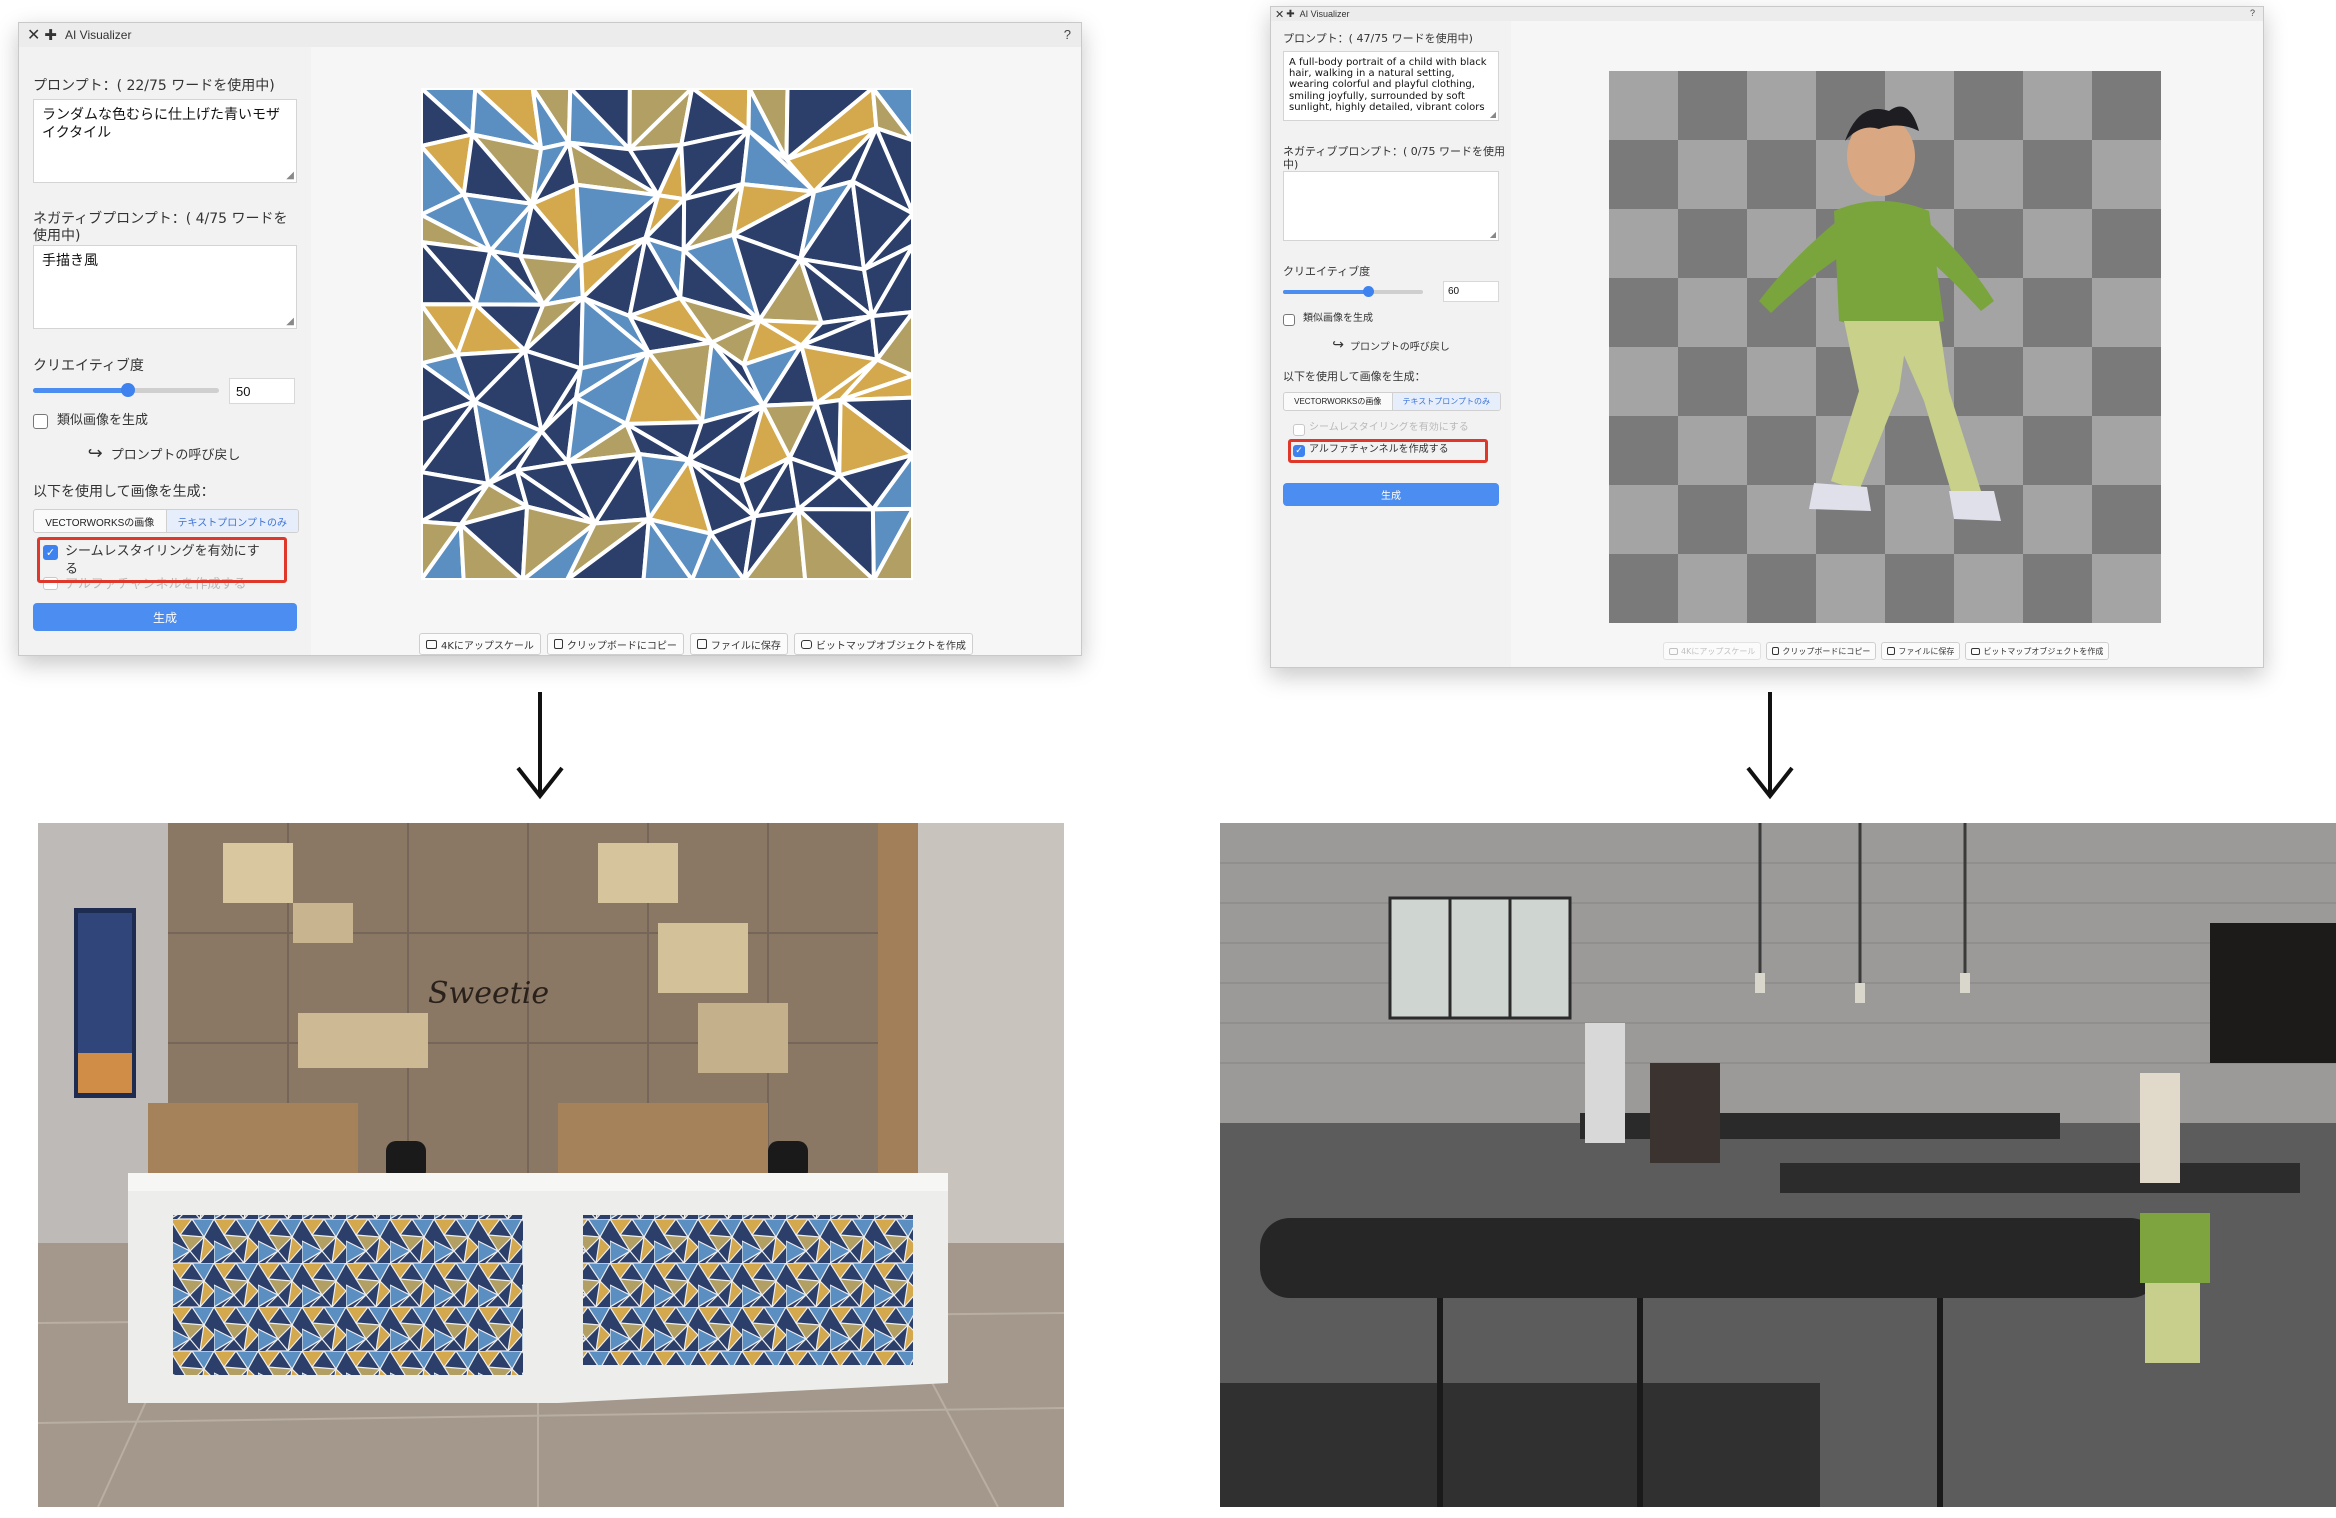 This screenshot has height=1518, width=2336. What do you see at coordinates (1325, 292) in the screenshot?
I see `creativity-slider-fill` at bounding box center [1325, 292].